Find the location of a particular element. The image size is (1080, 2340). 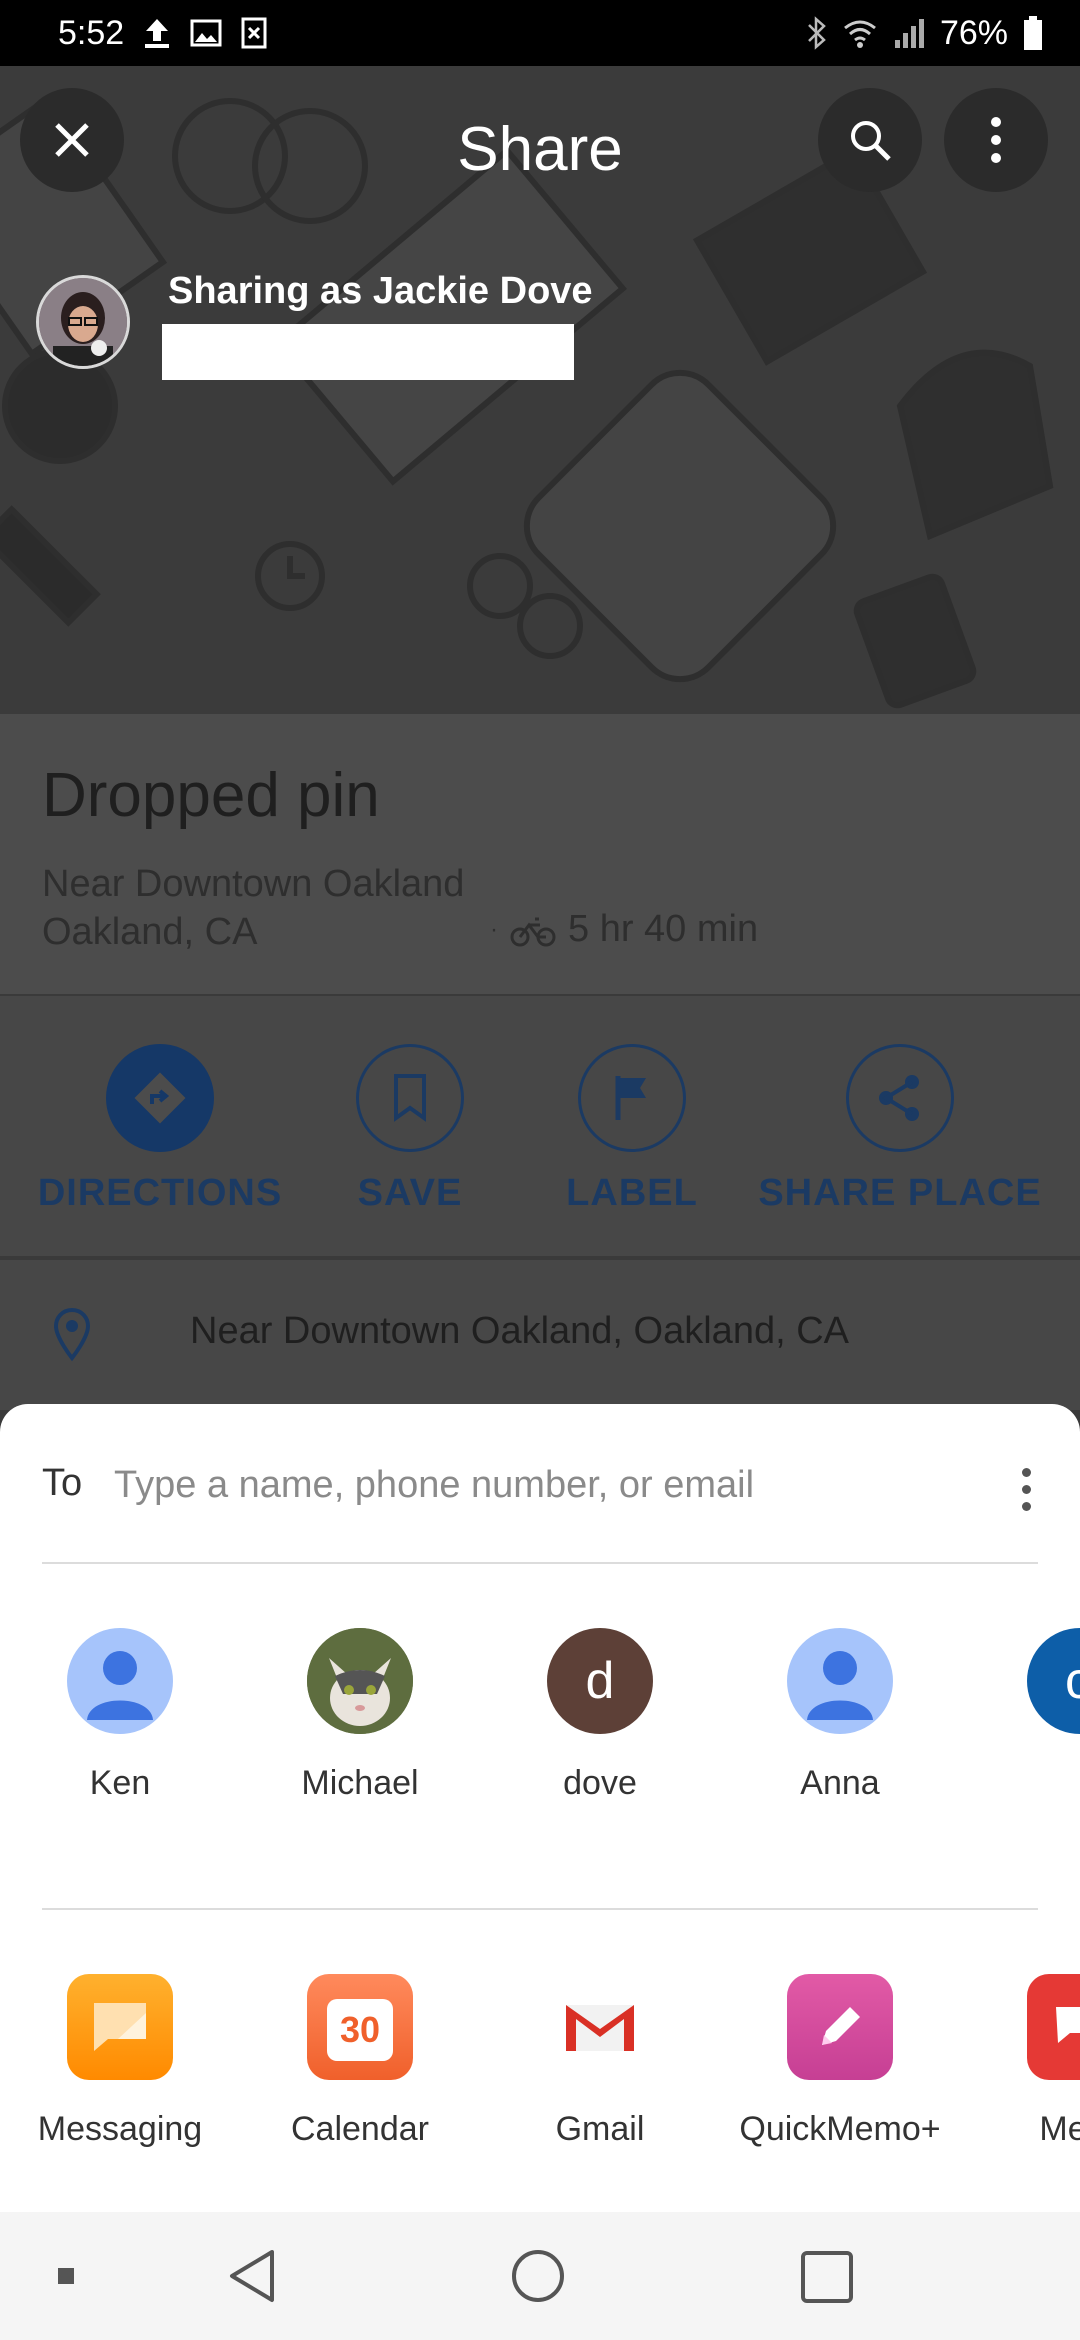

recents-icon is located at coordinates (827, 2277).